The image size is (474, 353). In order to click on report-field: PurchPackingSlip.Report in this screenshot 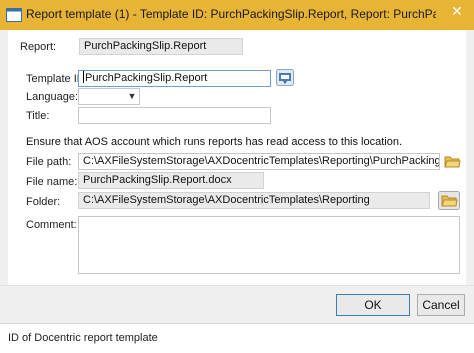, I will do `click(161, 46)`.